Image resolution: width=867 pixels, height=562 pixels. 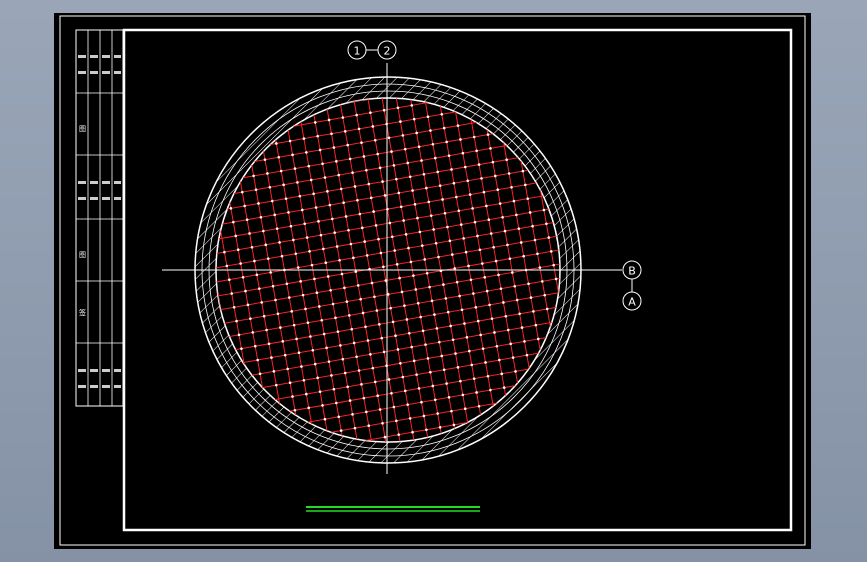 I want to click on svg-text: 2, so click(x=387, y=51).